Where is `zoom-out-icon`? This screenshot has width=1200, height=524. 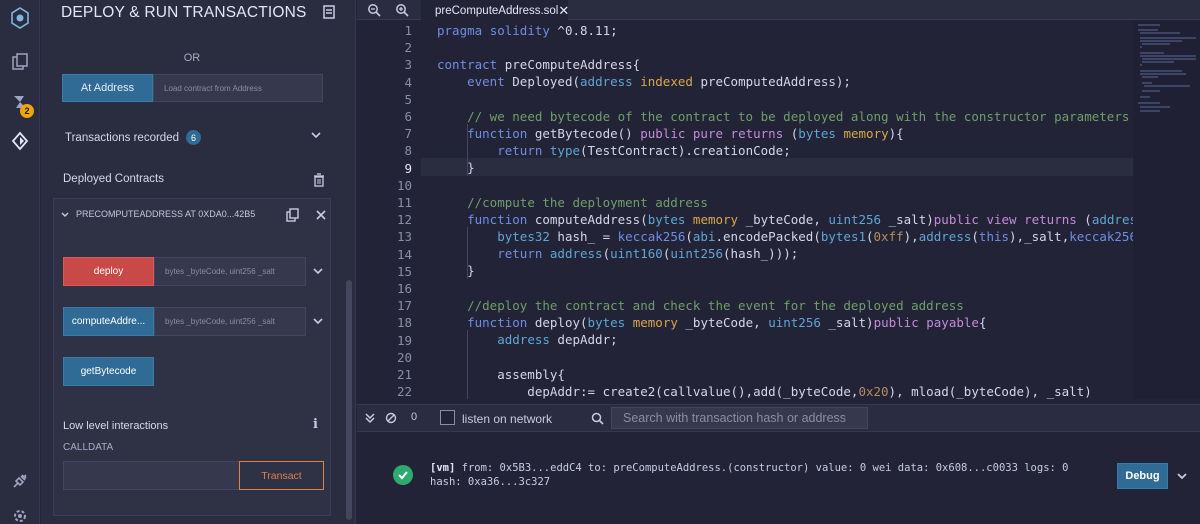
zoom-out-icon is located at coordinates (374, 10).